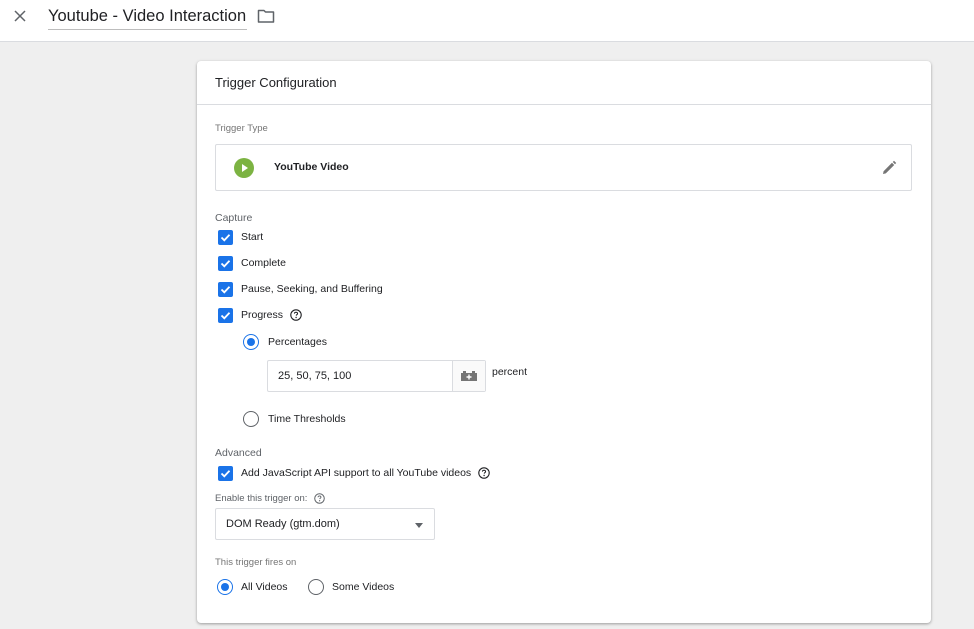 The height and width of the screenshot is (629, 974). Describe the element at coordinates (256, 562) in the screenshot. I see `fires-on-label: This trigger fires on` at that location.